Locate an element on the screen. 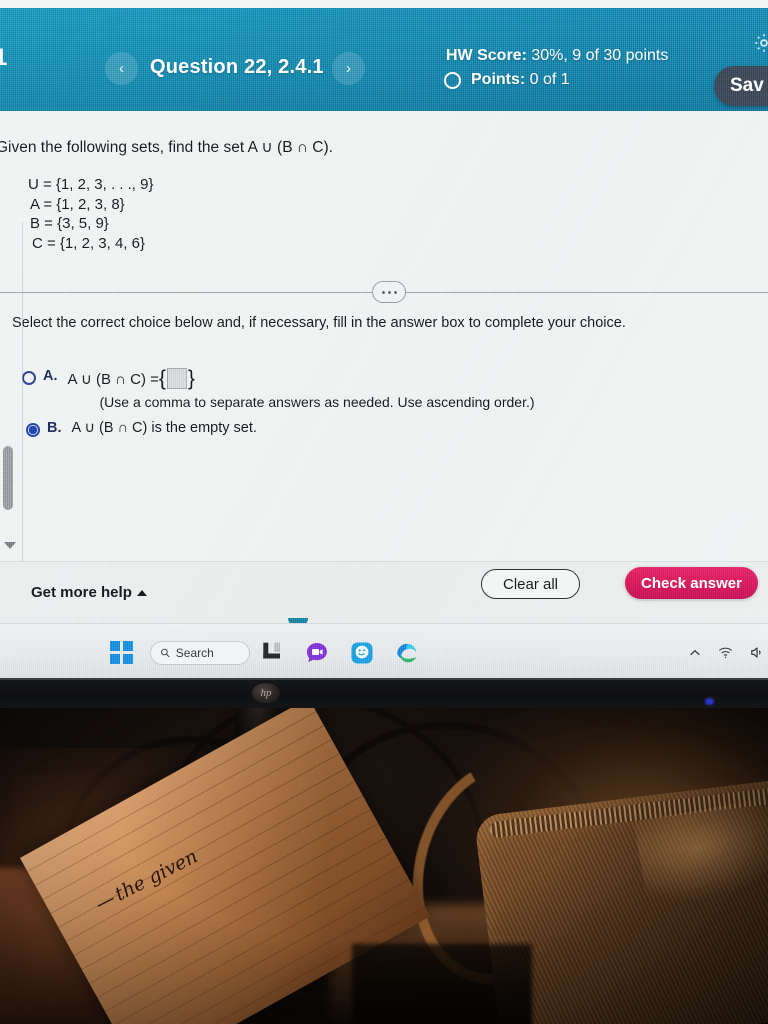 The height and width of the screenshot is (1024, 768). browser-chrome-strip is located at coordinates (384, 4).